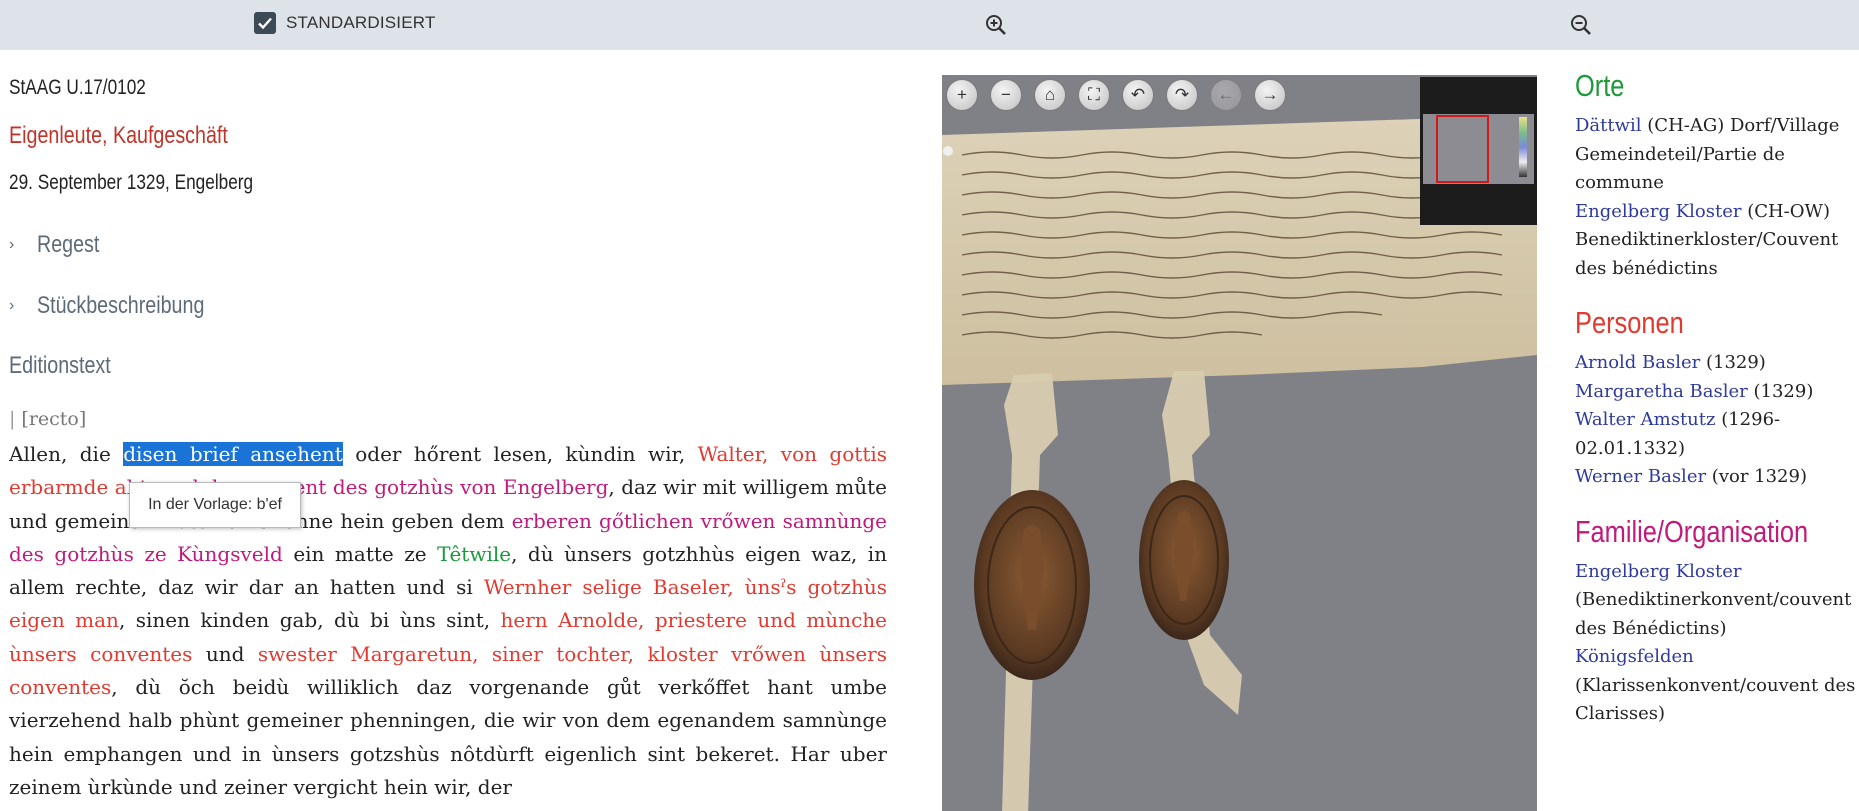  What do you see at coordinates (118, 135) in the screenshot?
I see `document-category: Eigenleute, Kaufgeschäft` at bounding box center [118, 135].